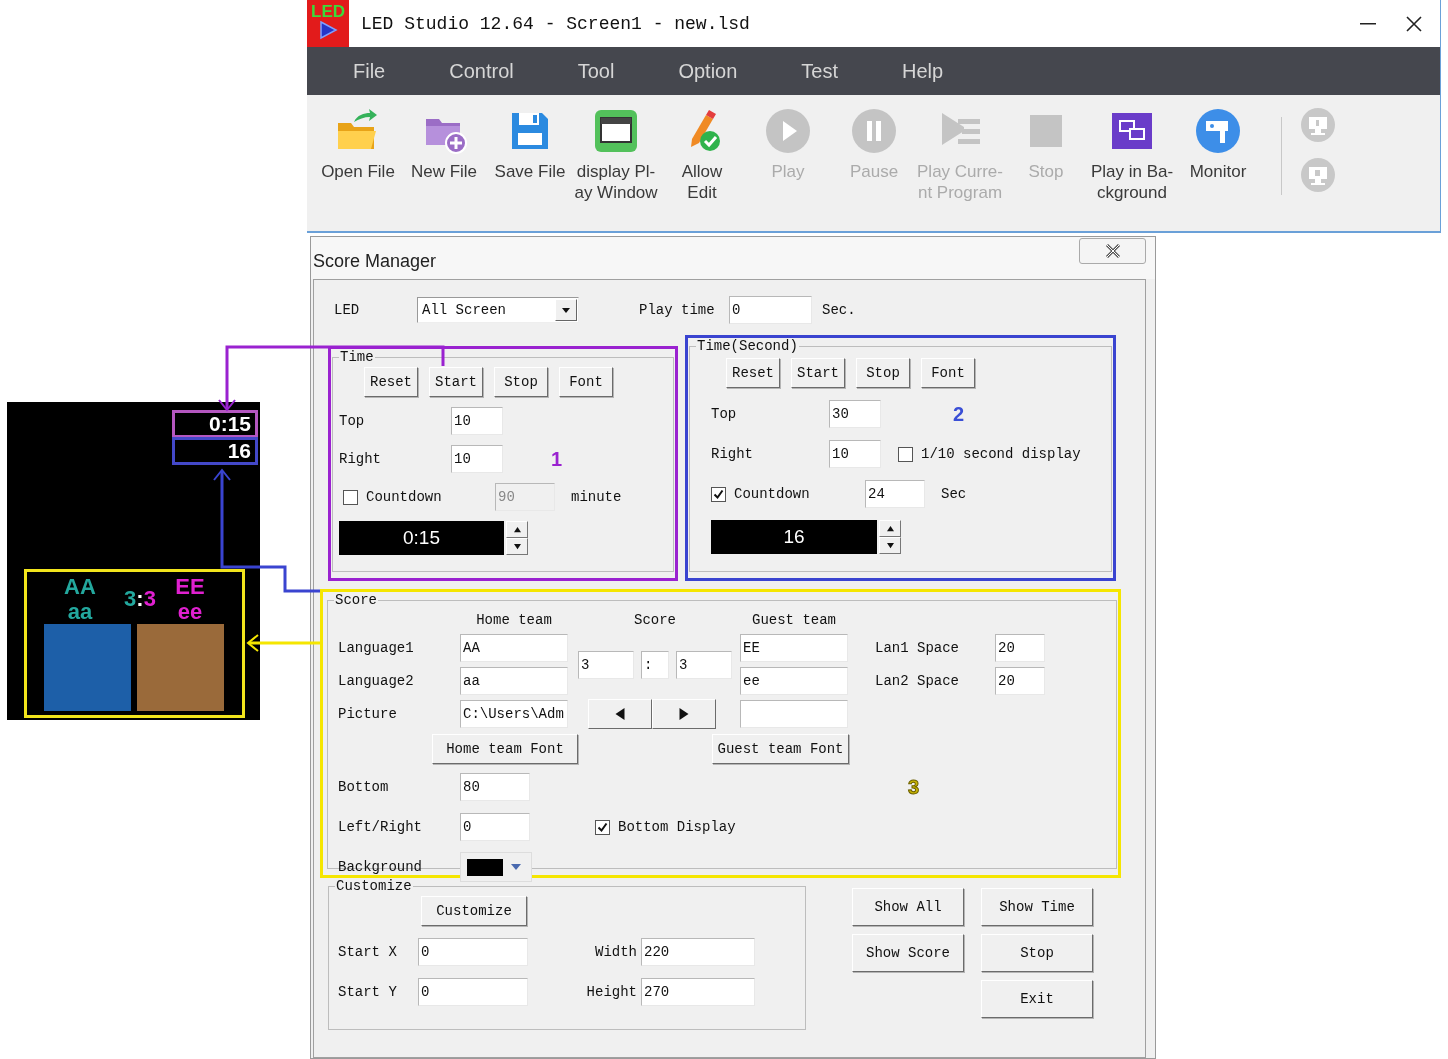 The image size is (1448, 1059). I want to click on toolbar-button: New File, so click(444, 144).